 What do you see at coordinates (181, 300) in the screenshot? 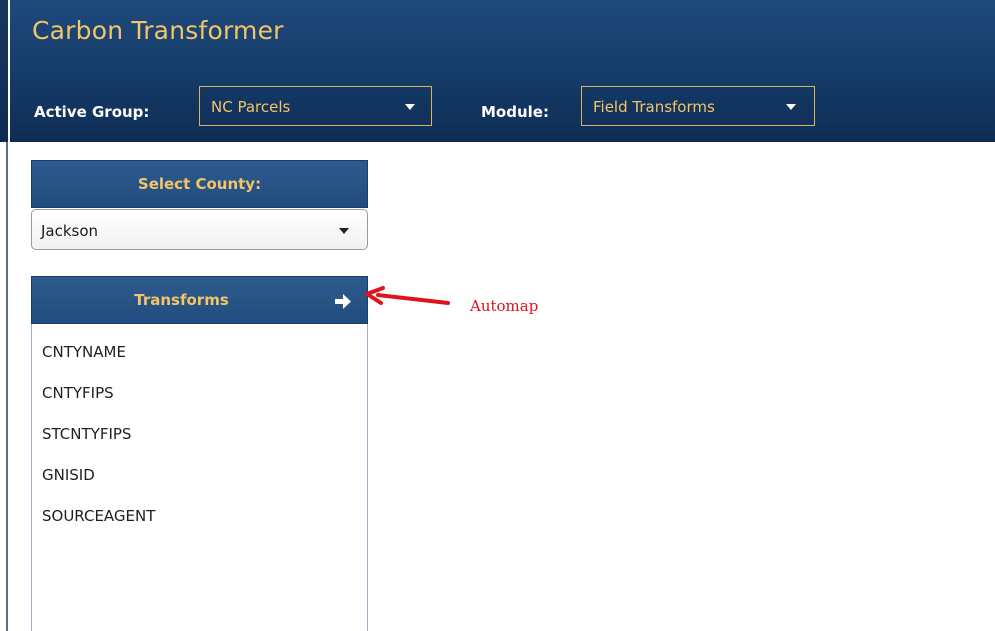
I see `transforms-title: Transforms` at bounding box center [181, 300].